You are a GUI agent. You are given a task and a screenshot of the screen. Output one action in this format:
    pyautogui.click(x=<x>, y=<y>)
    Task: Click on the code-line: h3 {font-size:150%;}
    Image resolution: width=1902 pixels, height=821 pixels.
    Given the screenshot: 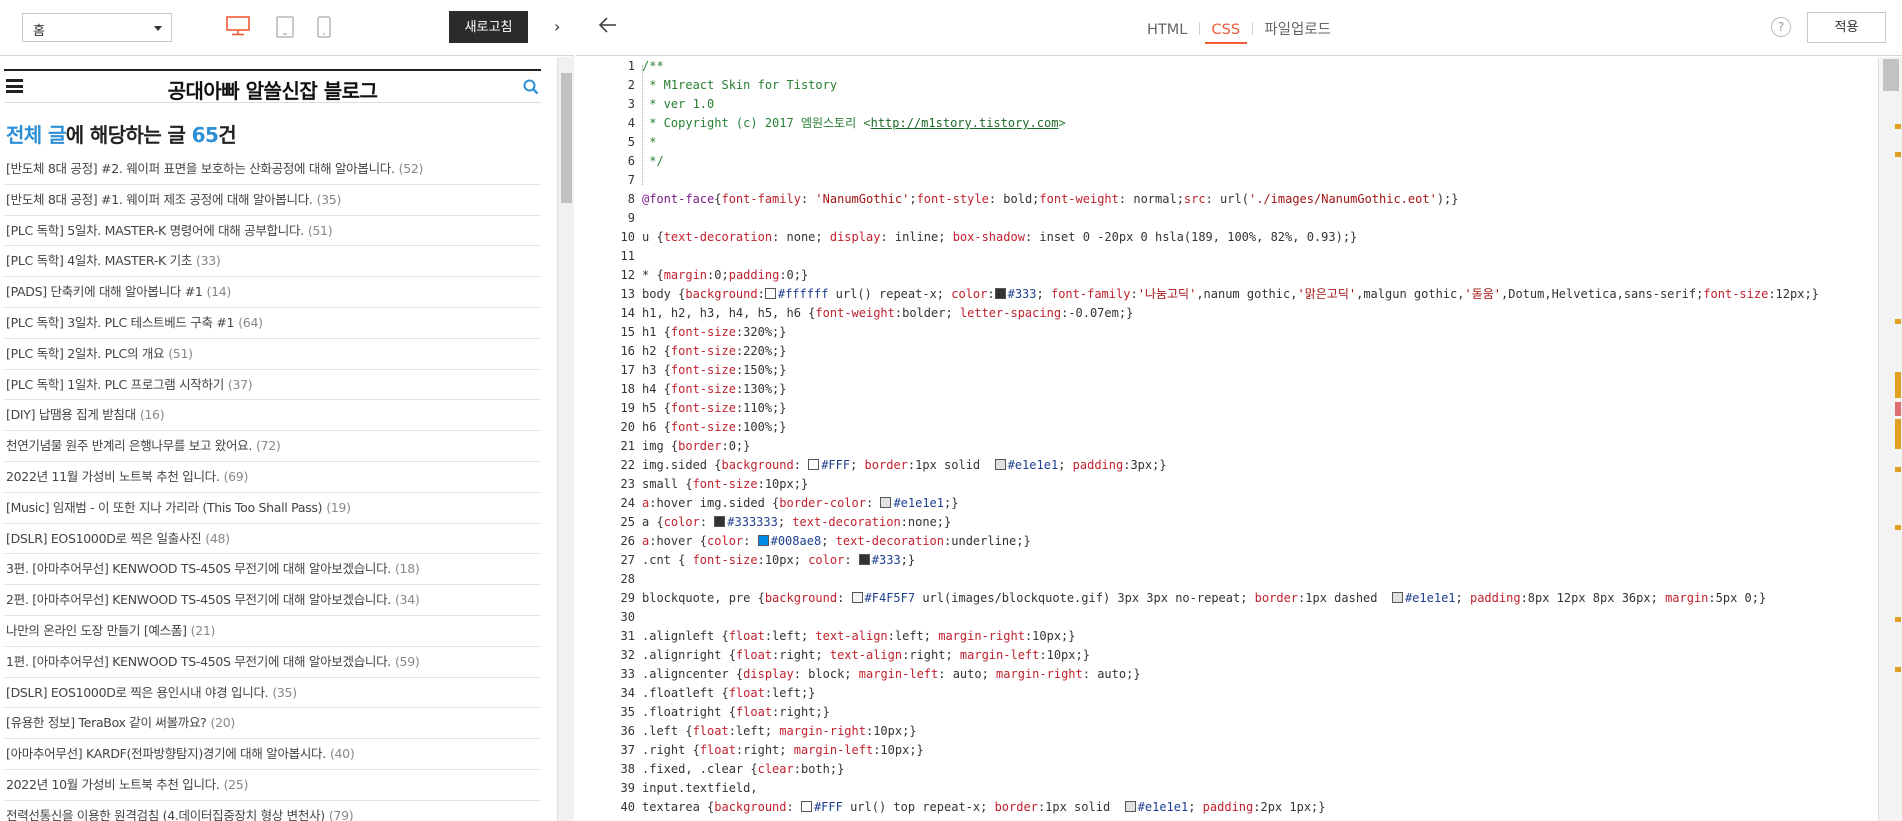 What is the action you would take?
    pyautogui.click(x=1260, y=370)
    